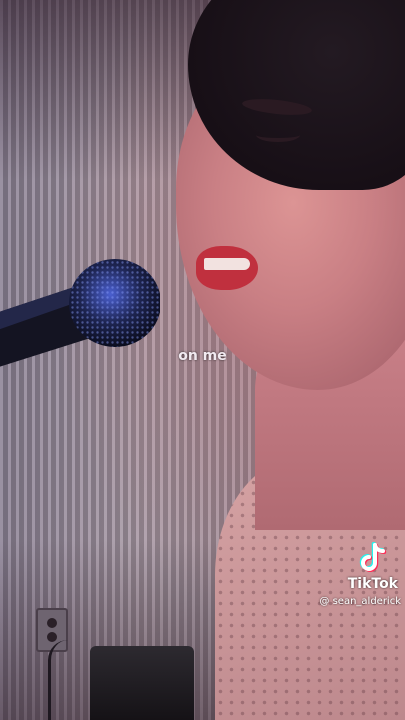 This screenshot has width=405, height=720. I want to click on speaker-device, so click(142, 683).